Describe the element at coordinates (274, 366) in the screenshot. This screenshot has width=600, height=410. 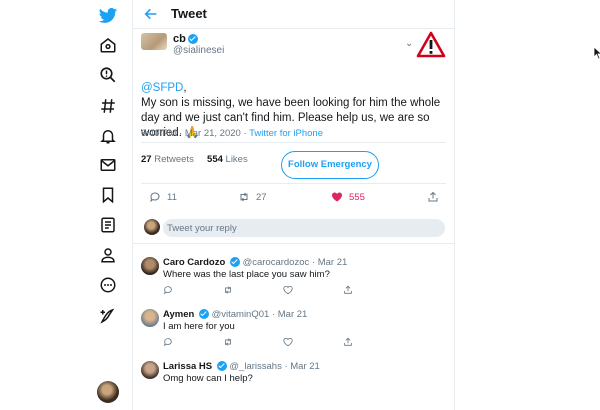
I see `reply-handle: @_larissahs · Mar 21` at that location.